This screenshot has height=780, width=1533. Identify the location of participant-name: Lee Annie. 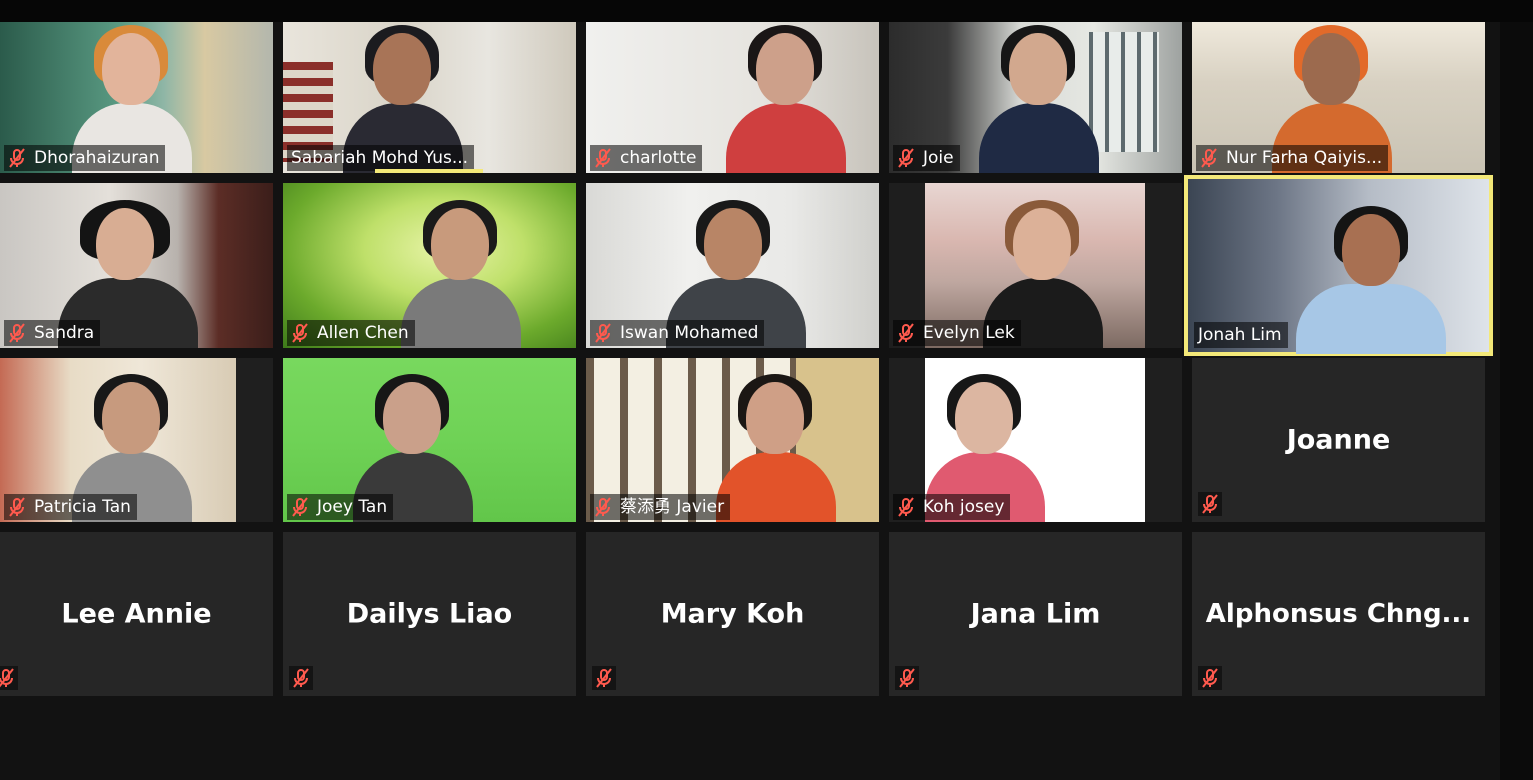
(136, 614).